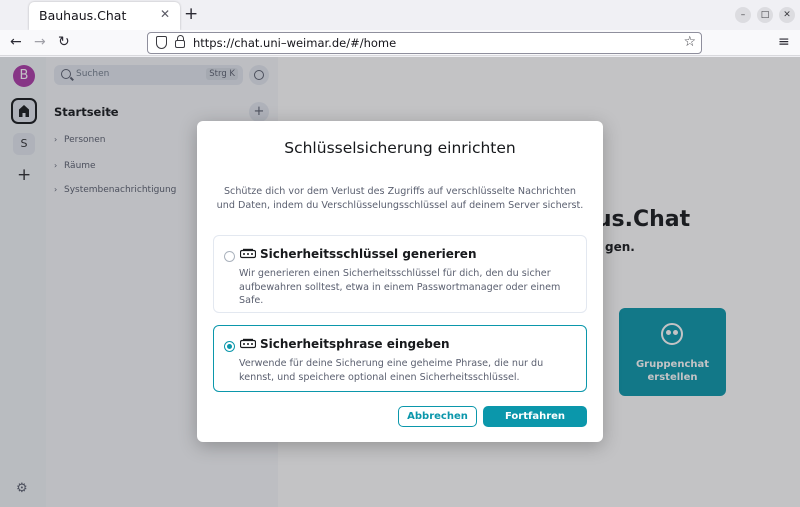 The image size is (800, 507). Describe the element at coordinates (180, 41) in the screenshot. I see `lock-icon` at that location.